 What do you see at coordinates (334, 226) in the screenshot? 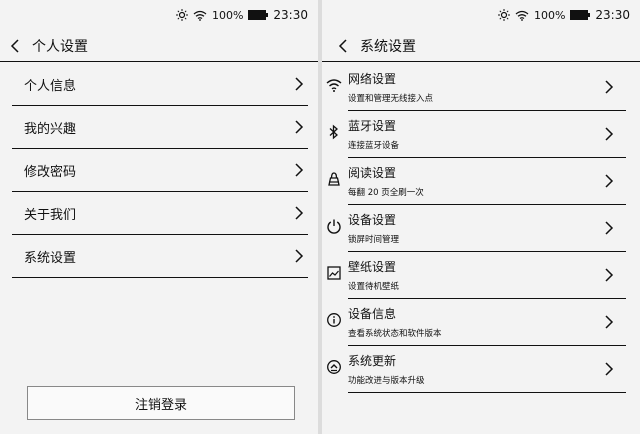
I see `power-icon` at bounding box center [334, 226].